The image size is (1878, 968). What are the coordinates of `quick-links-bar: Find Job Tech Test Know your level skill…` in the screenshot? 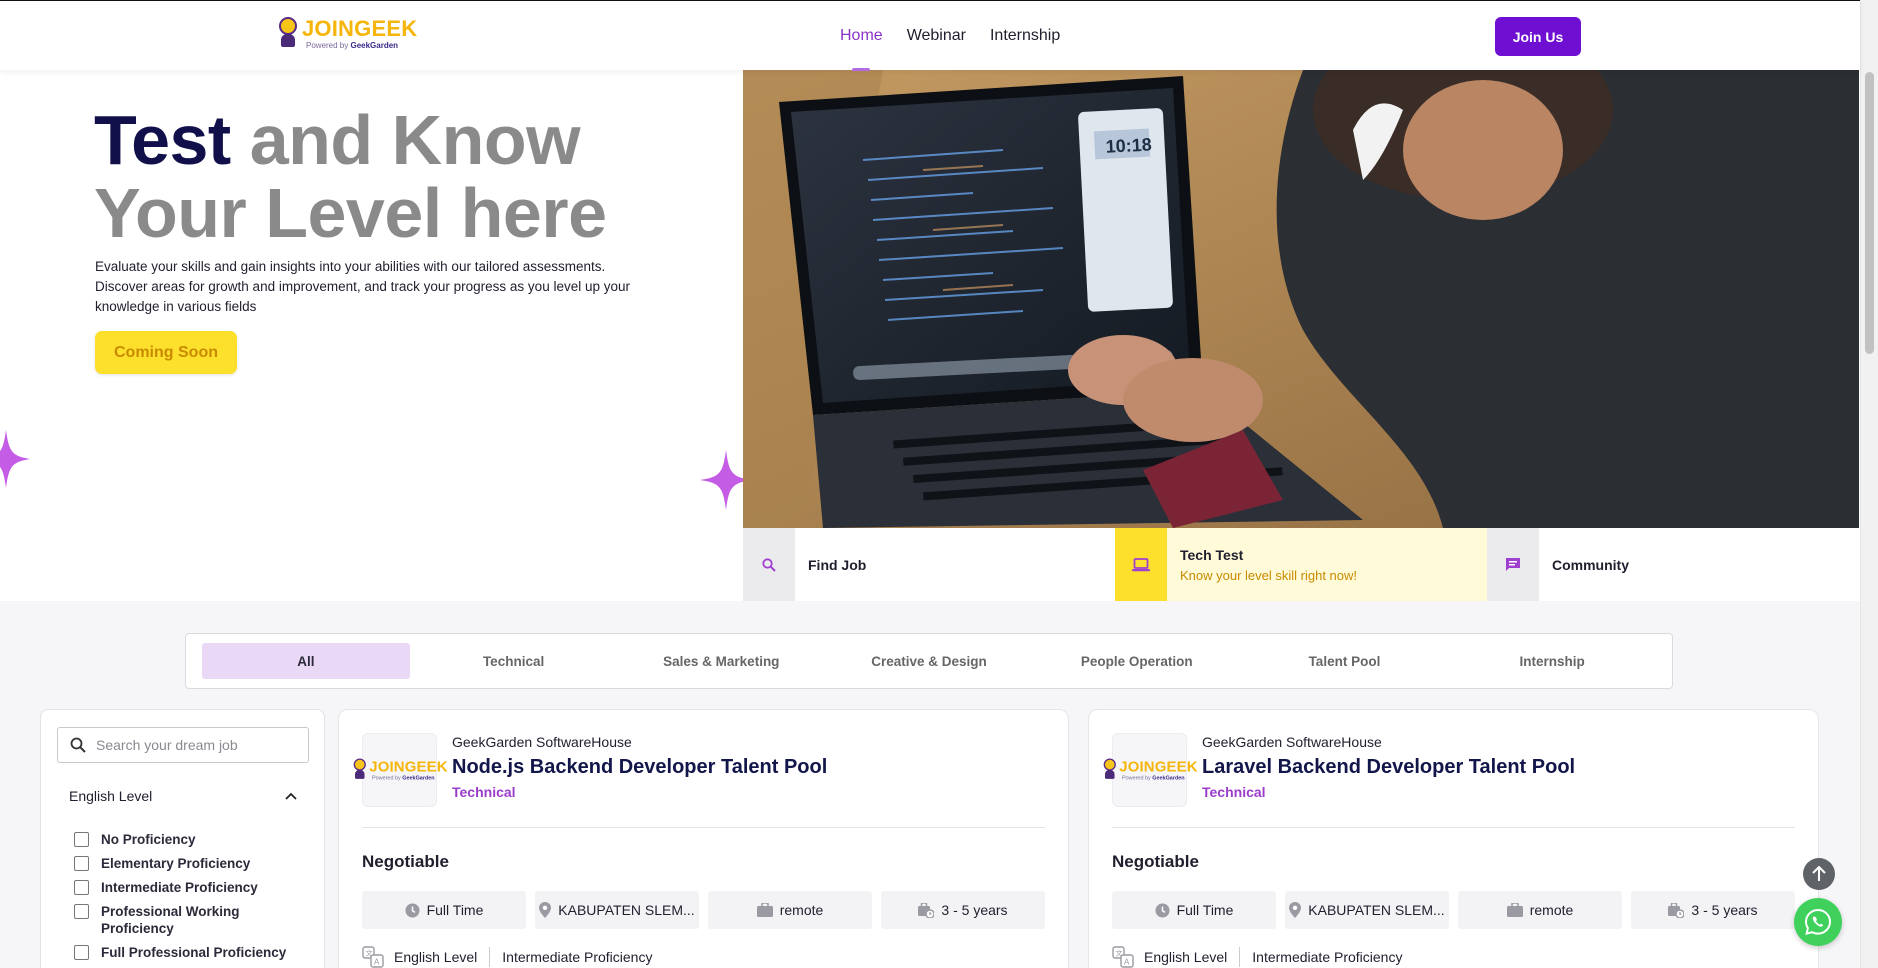 It's located at (1301, 564).